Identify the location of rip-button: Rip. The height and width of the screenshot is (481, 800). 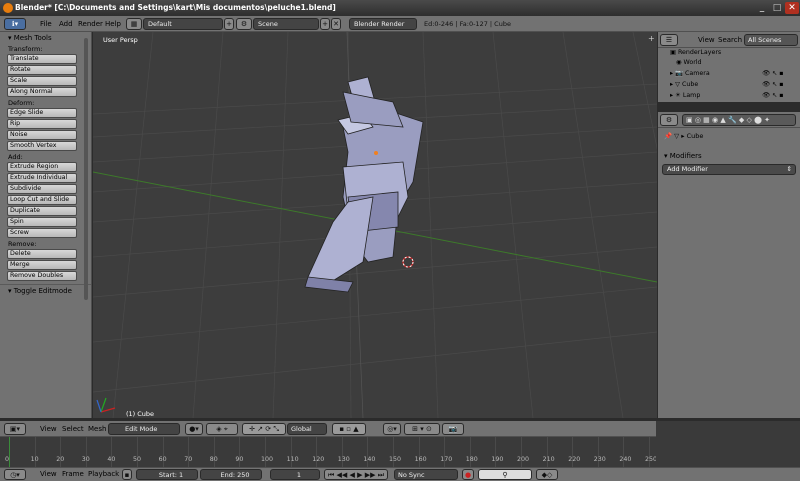
(42, 124).